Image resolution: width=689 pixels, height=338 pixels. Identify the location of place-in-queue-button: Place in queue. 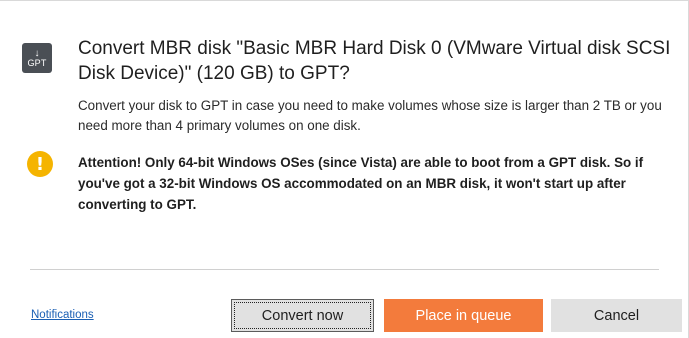
(463, 315).